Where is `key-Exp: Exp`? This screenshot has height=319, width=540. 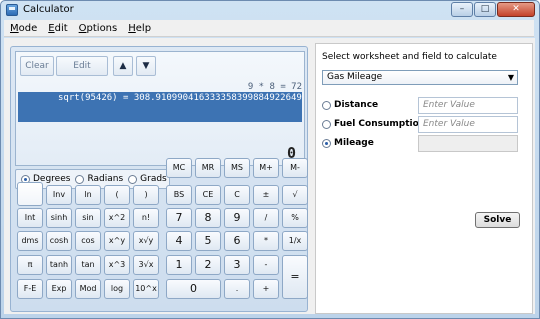
key-Exp: Exp is located at coordinates (59, 289).